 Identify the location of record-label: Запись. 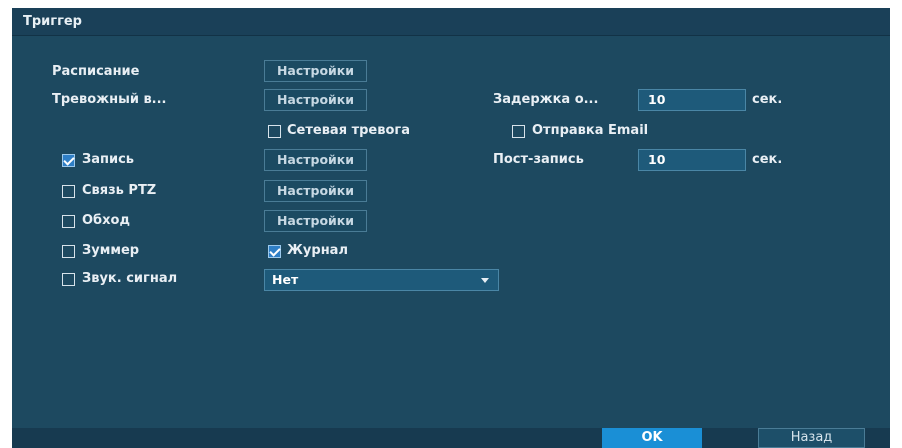
(108, 159).